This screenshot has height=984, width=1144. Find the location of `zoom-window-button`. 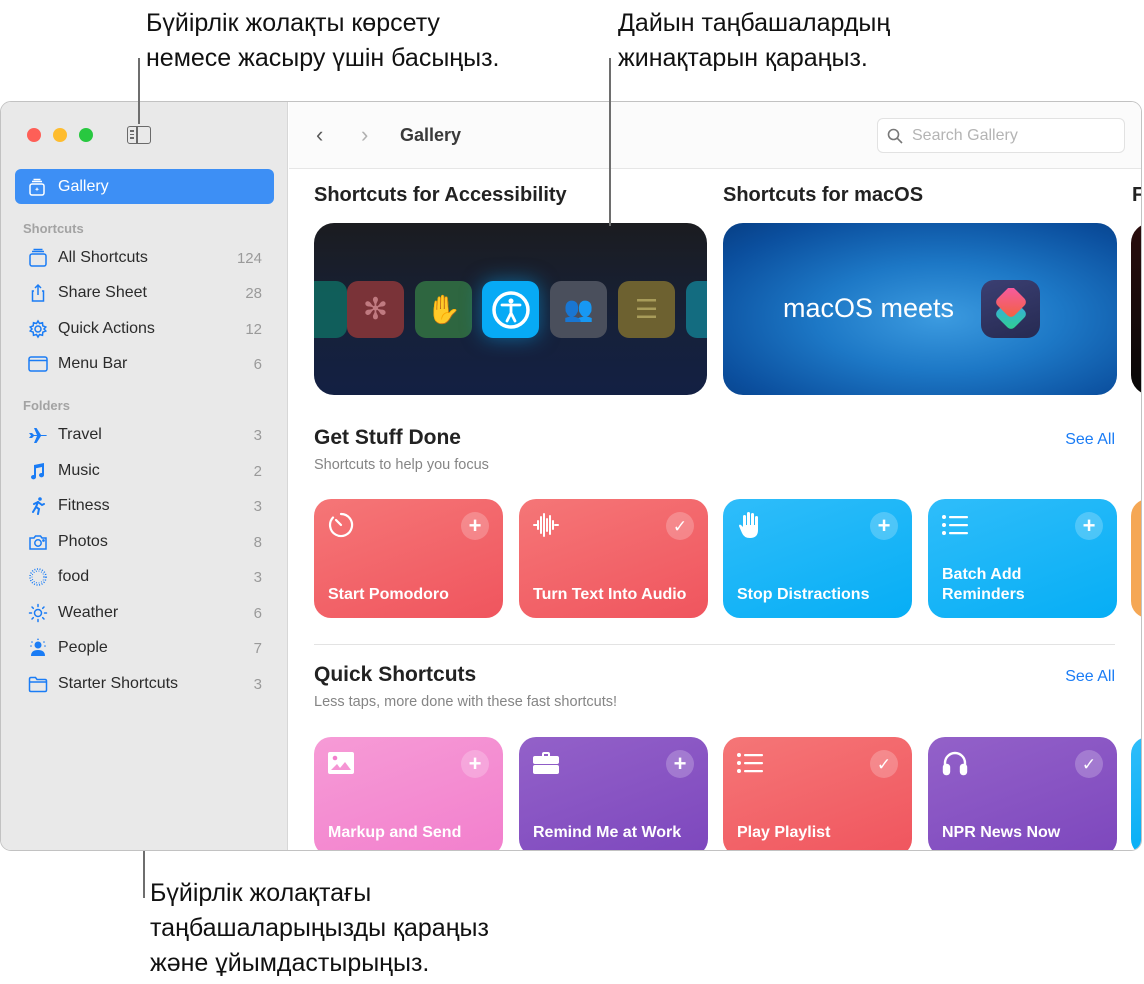

zoom-window-button is located at coordinates (86, 135).